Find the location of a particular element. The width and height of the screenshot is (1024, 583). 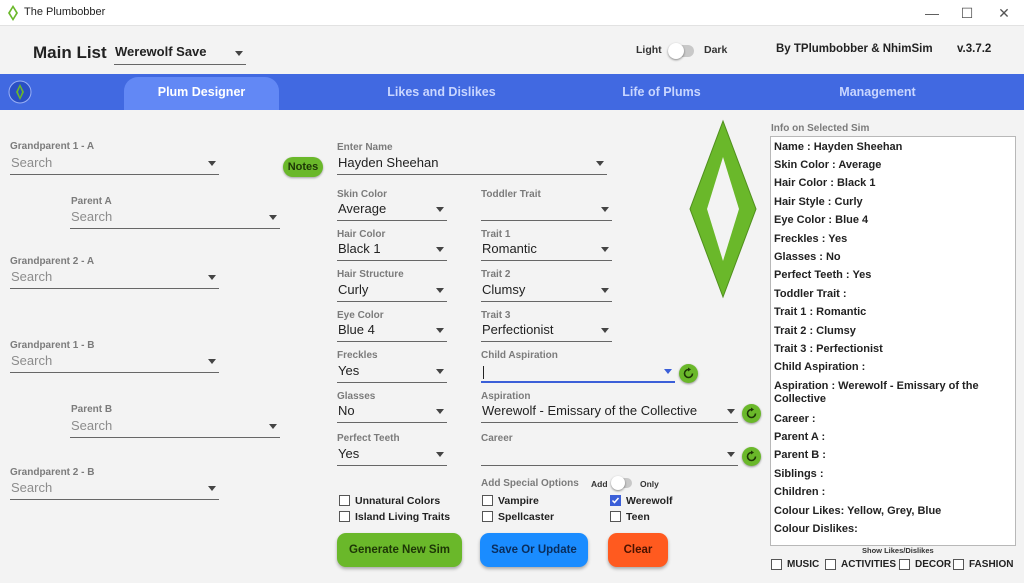

name-input: Hayden Sheehan is located at coordinates (472, 164).